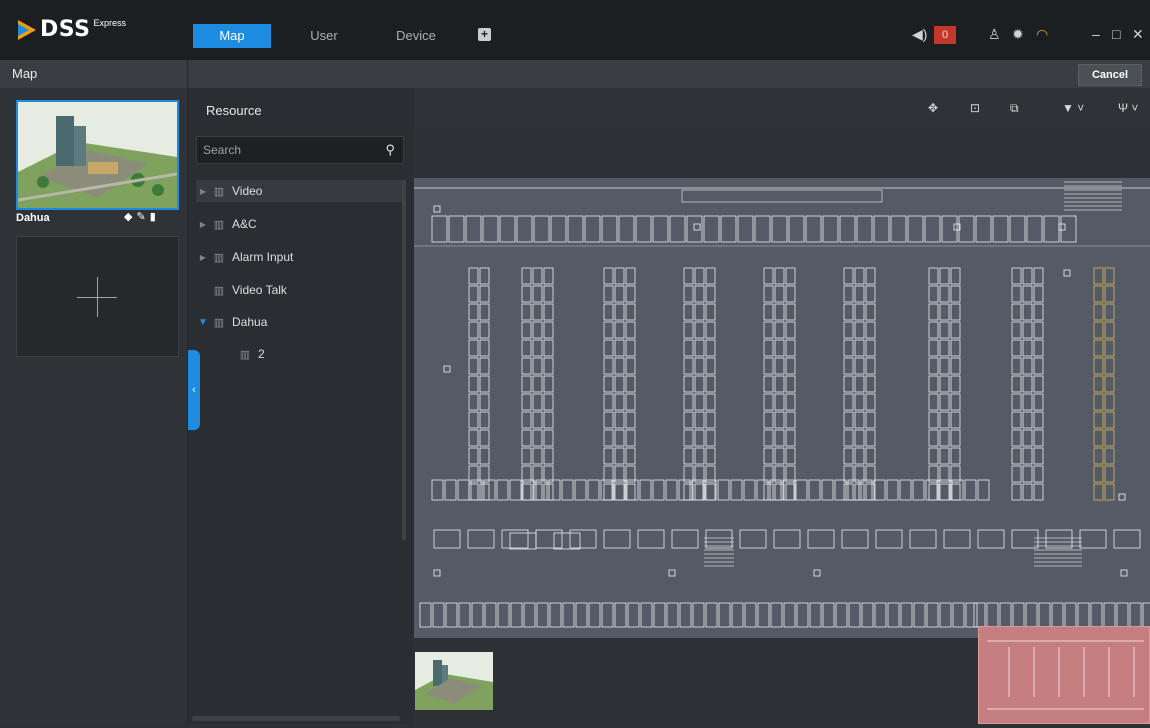 This screenshot has height=728, width=1150. I want to click on map-thumbnail-image, so click(97, 155).